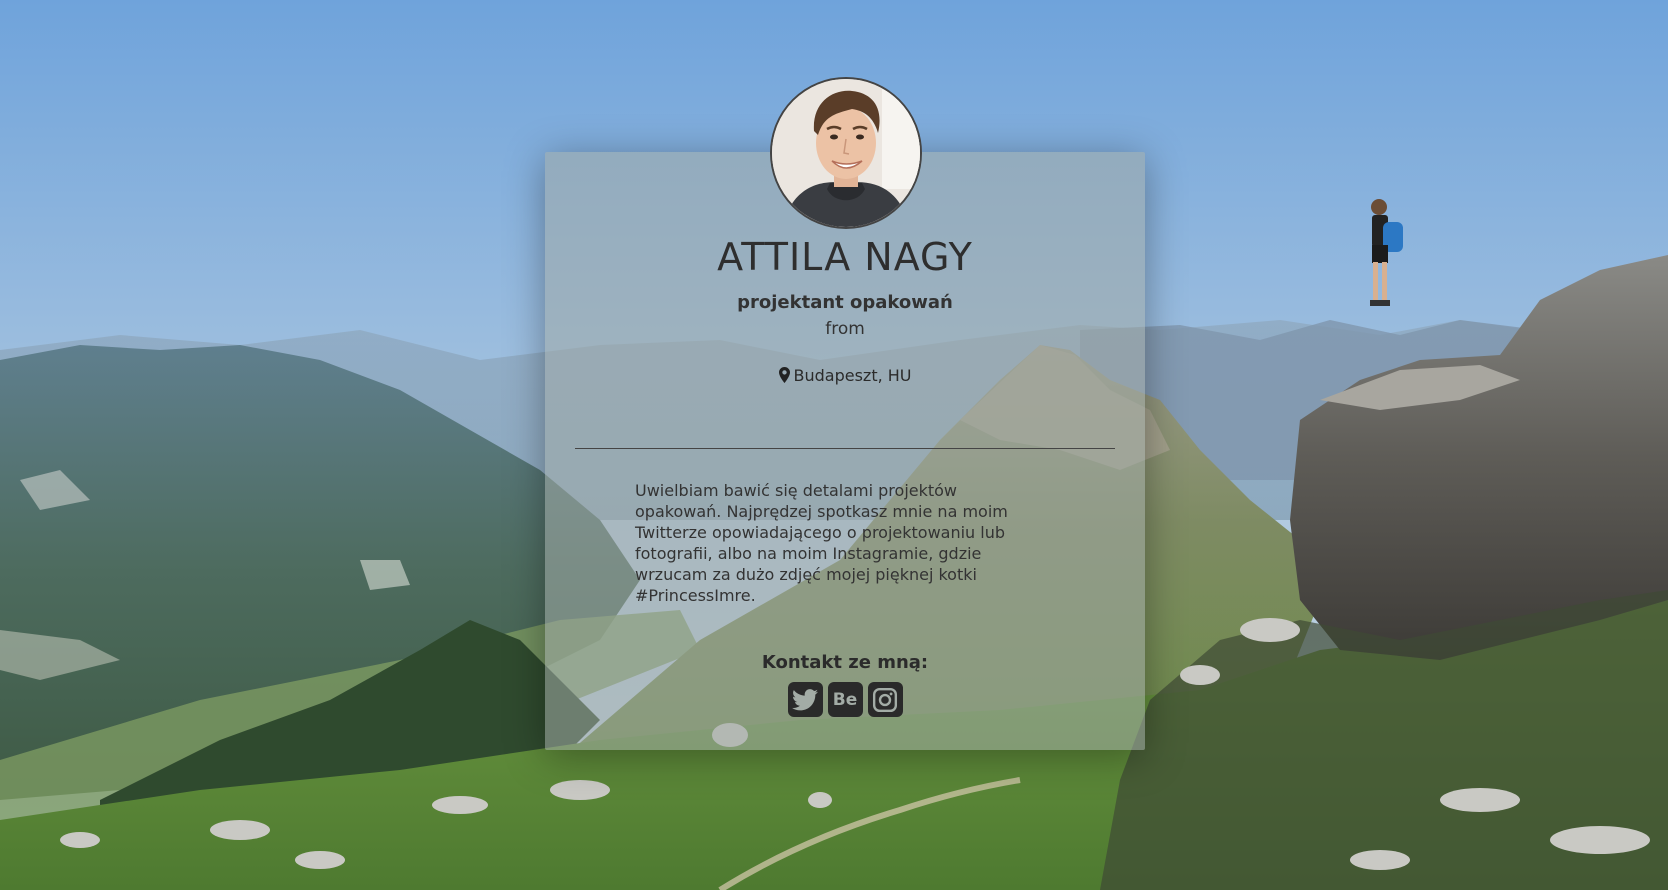 This screenshot has height=890, width=1668. I want to click on instagram-icon, so click(885, 699).